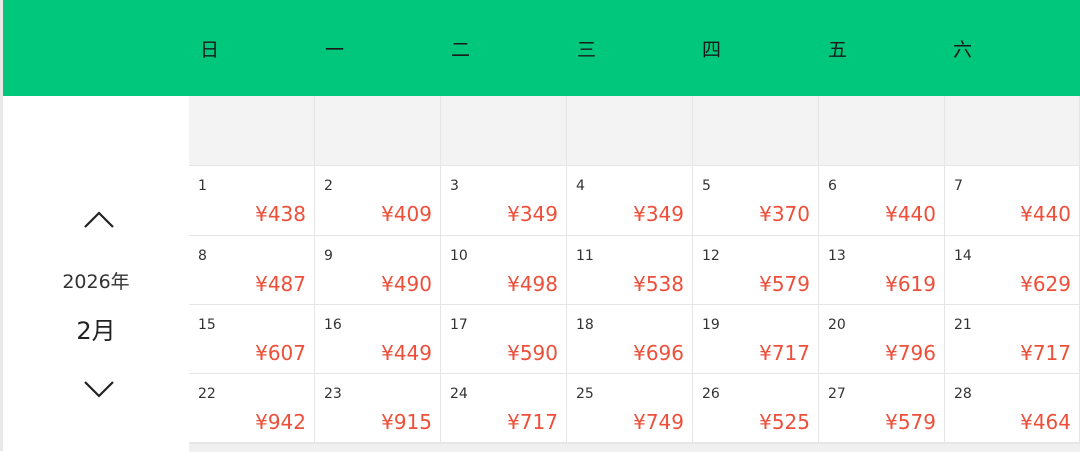 The height and width of the screenshot is (452, 1080). I want to click on chevron-down-icon, so click(99, 389).